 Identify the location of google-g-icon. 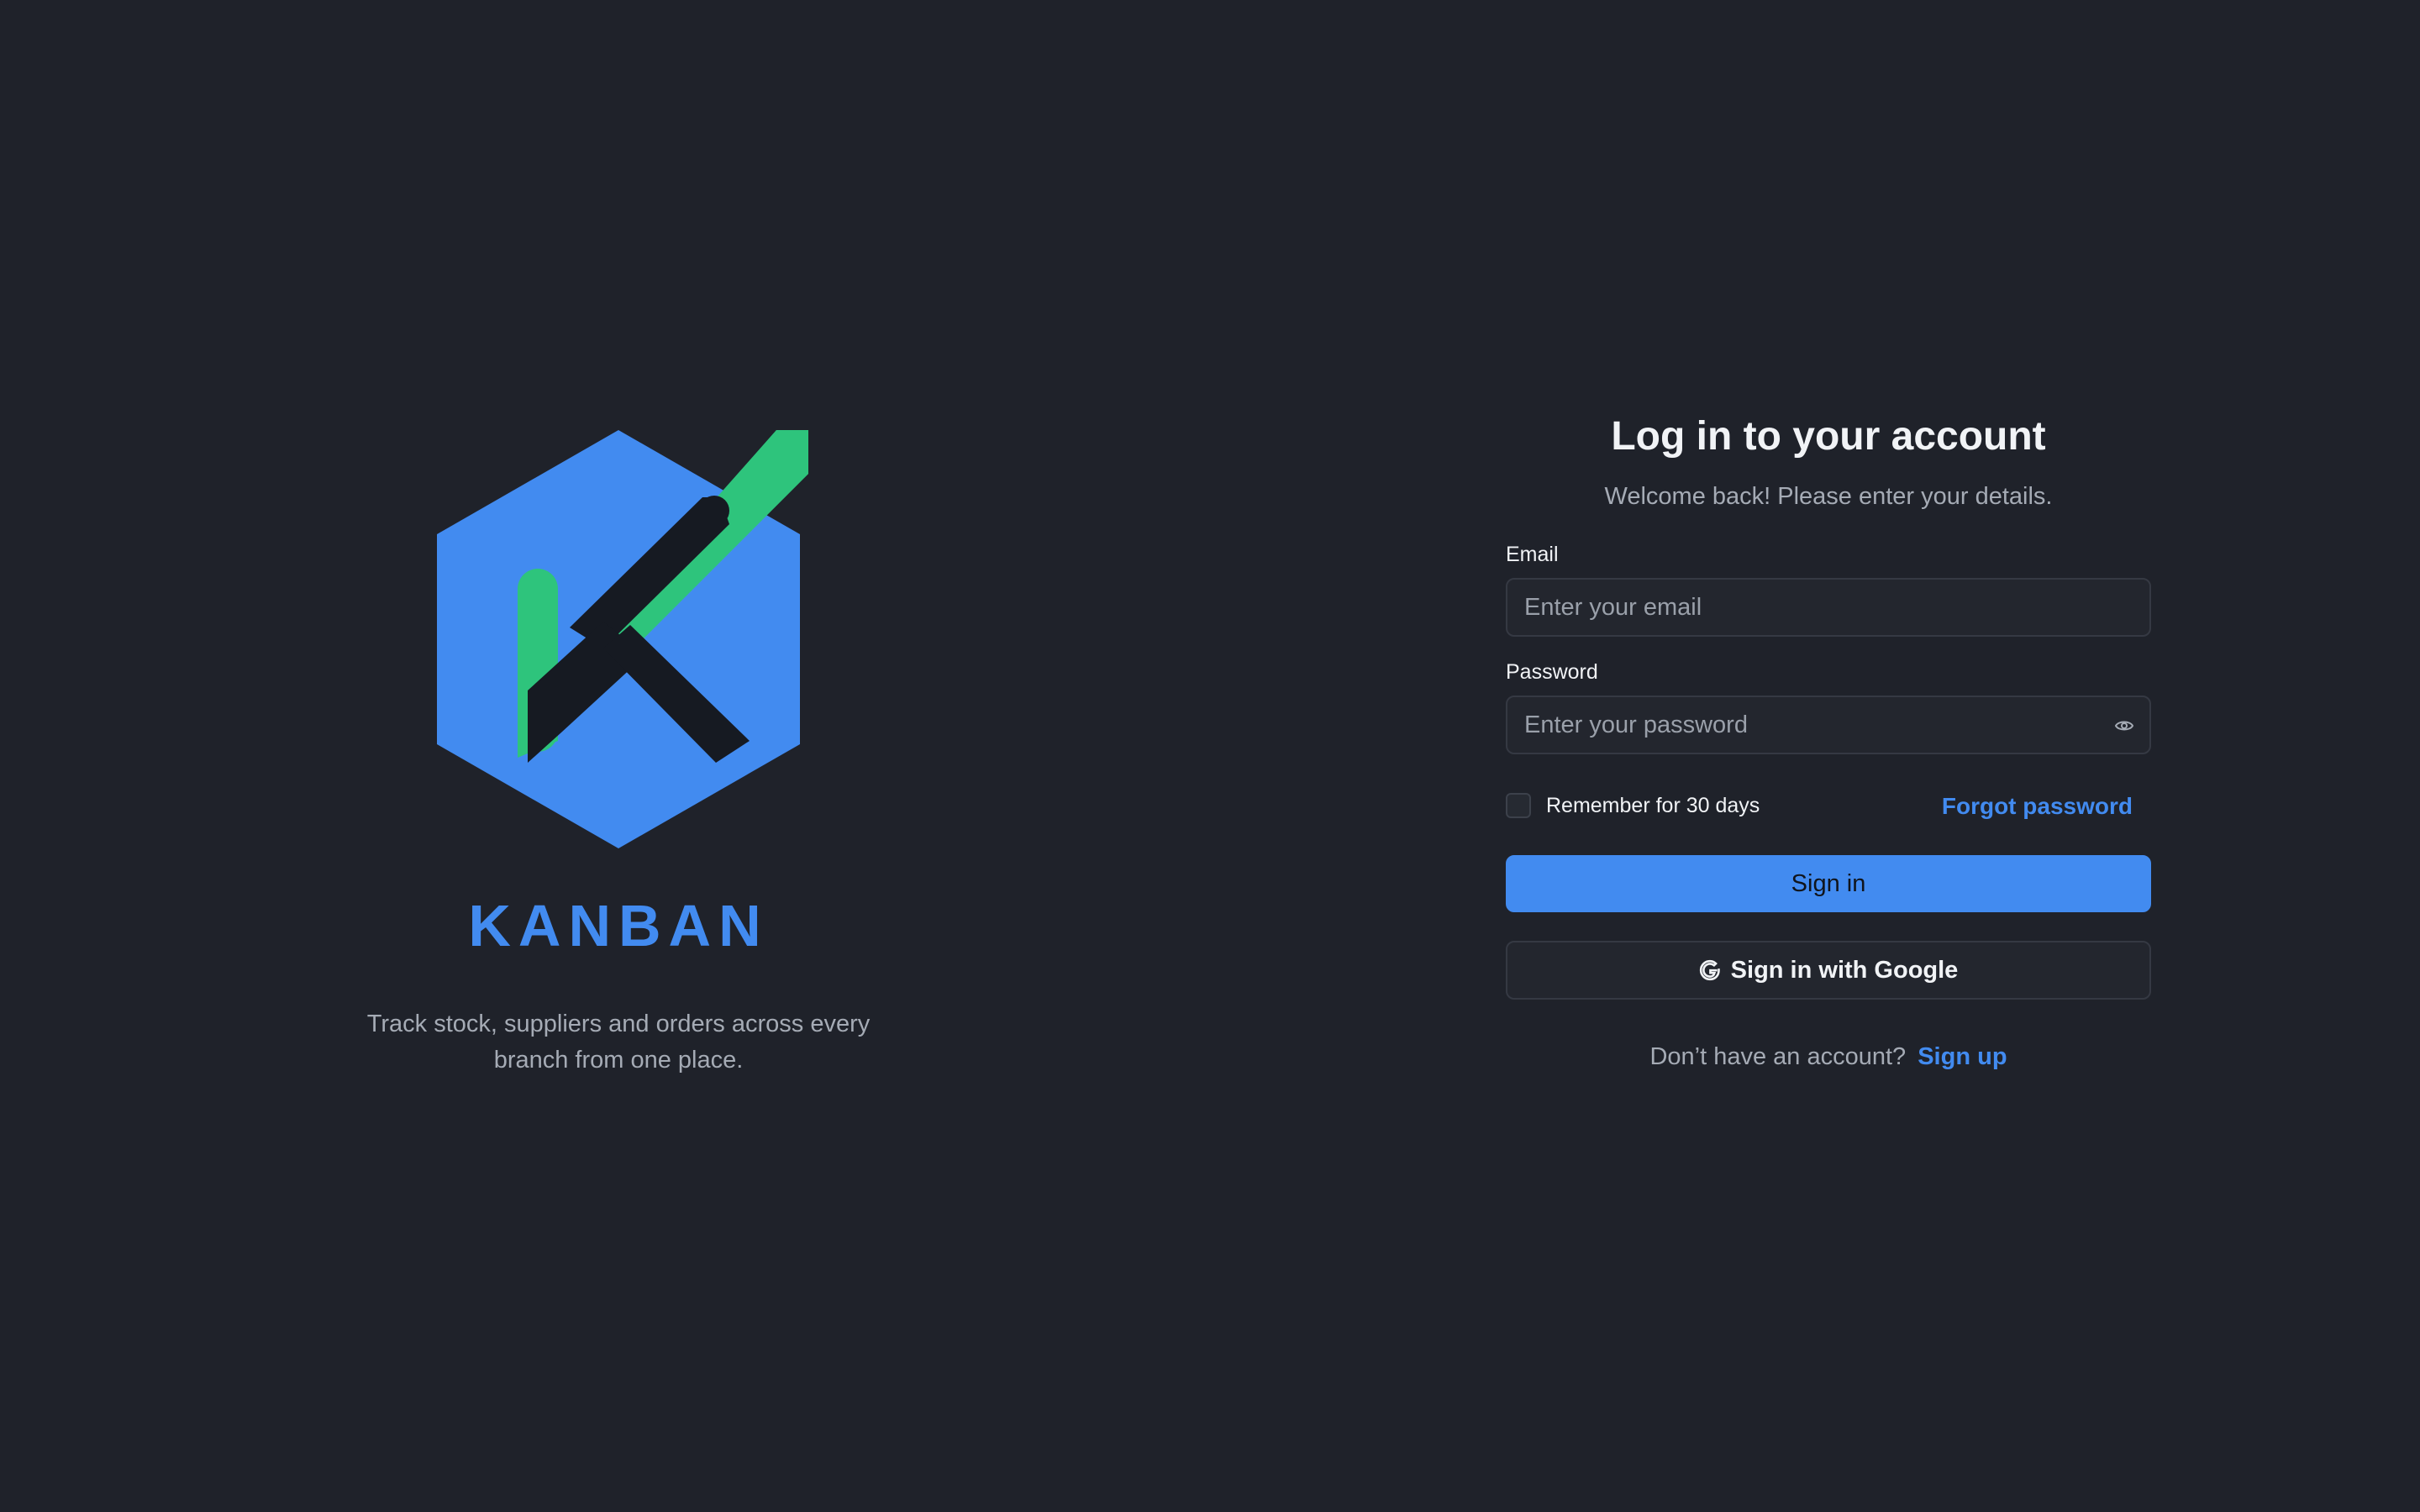
(1710, 970).